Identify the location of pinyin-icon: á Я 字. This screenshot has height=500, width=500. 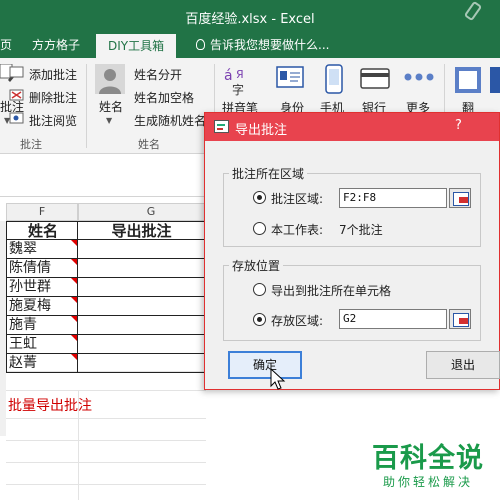
(234, 82).